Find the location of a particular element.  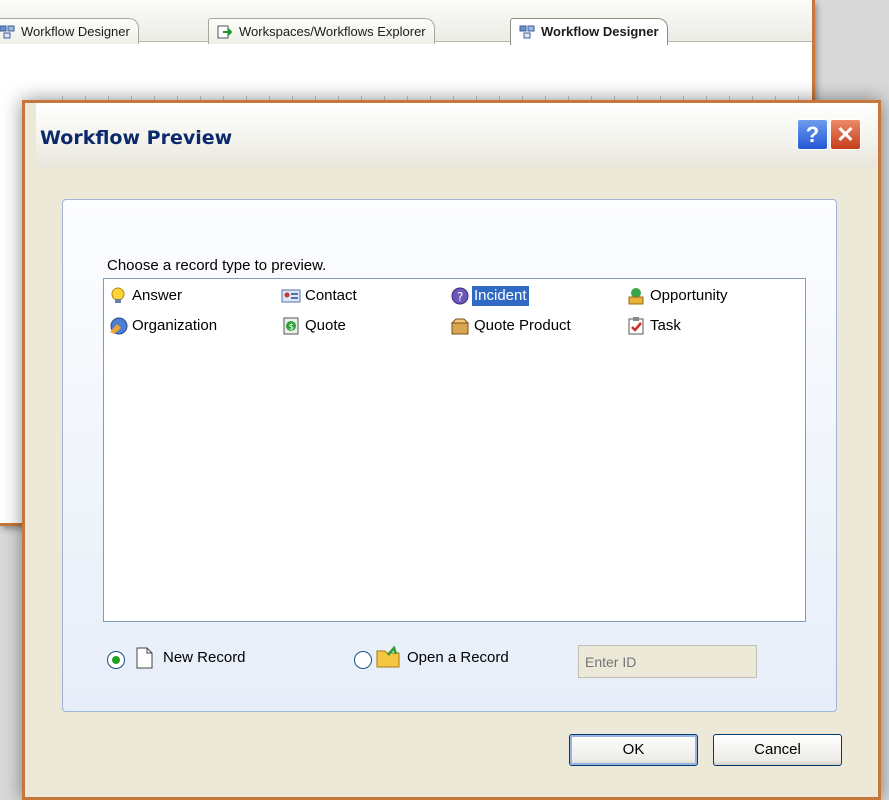

contact-card-icon is located at coordinates (291, 296).